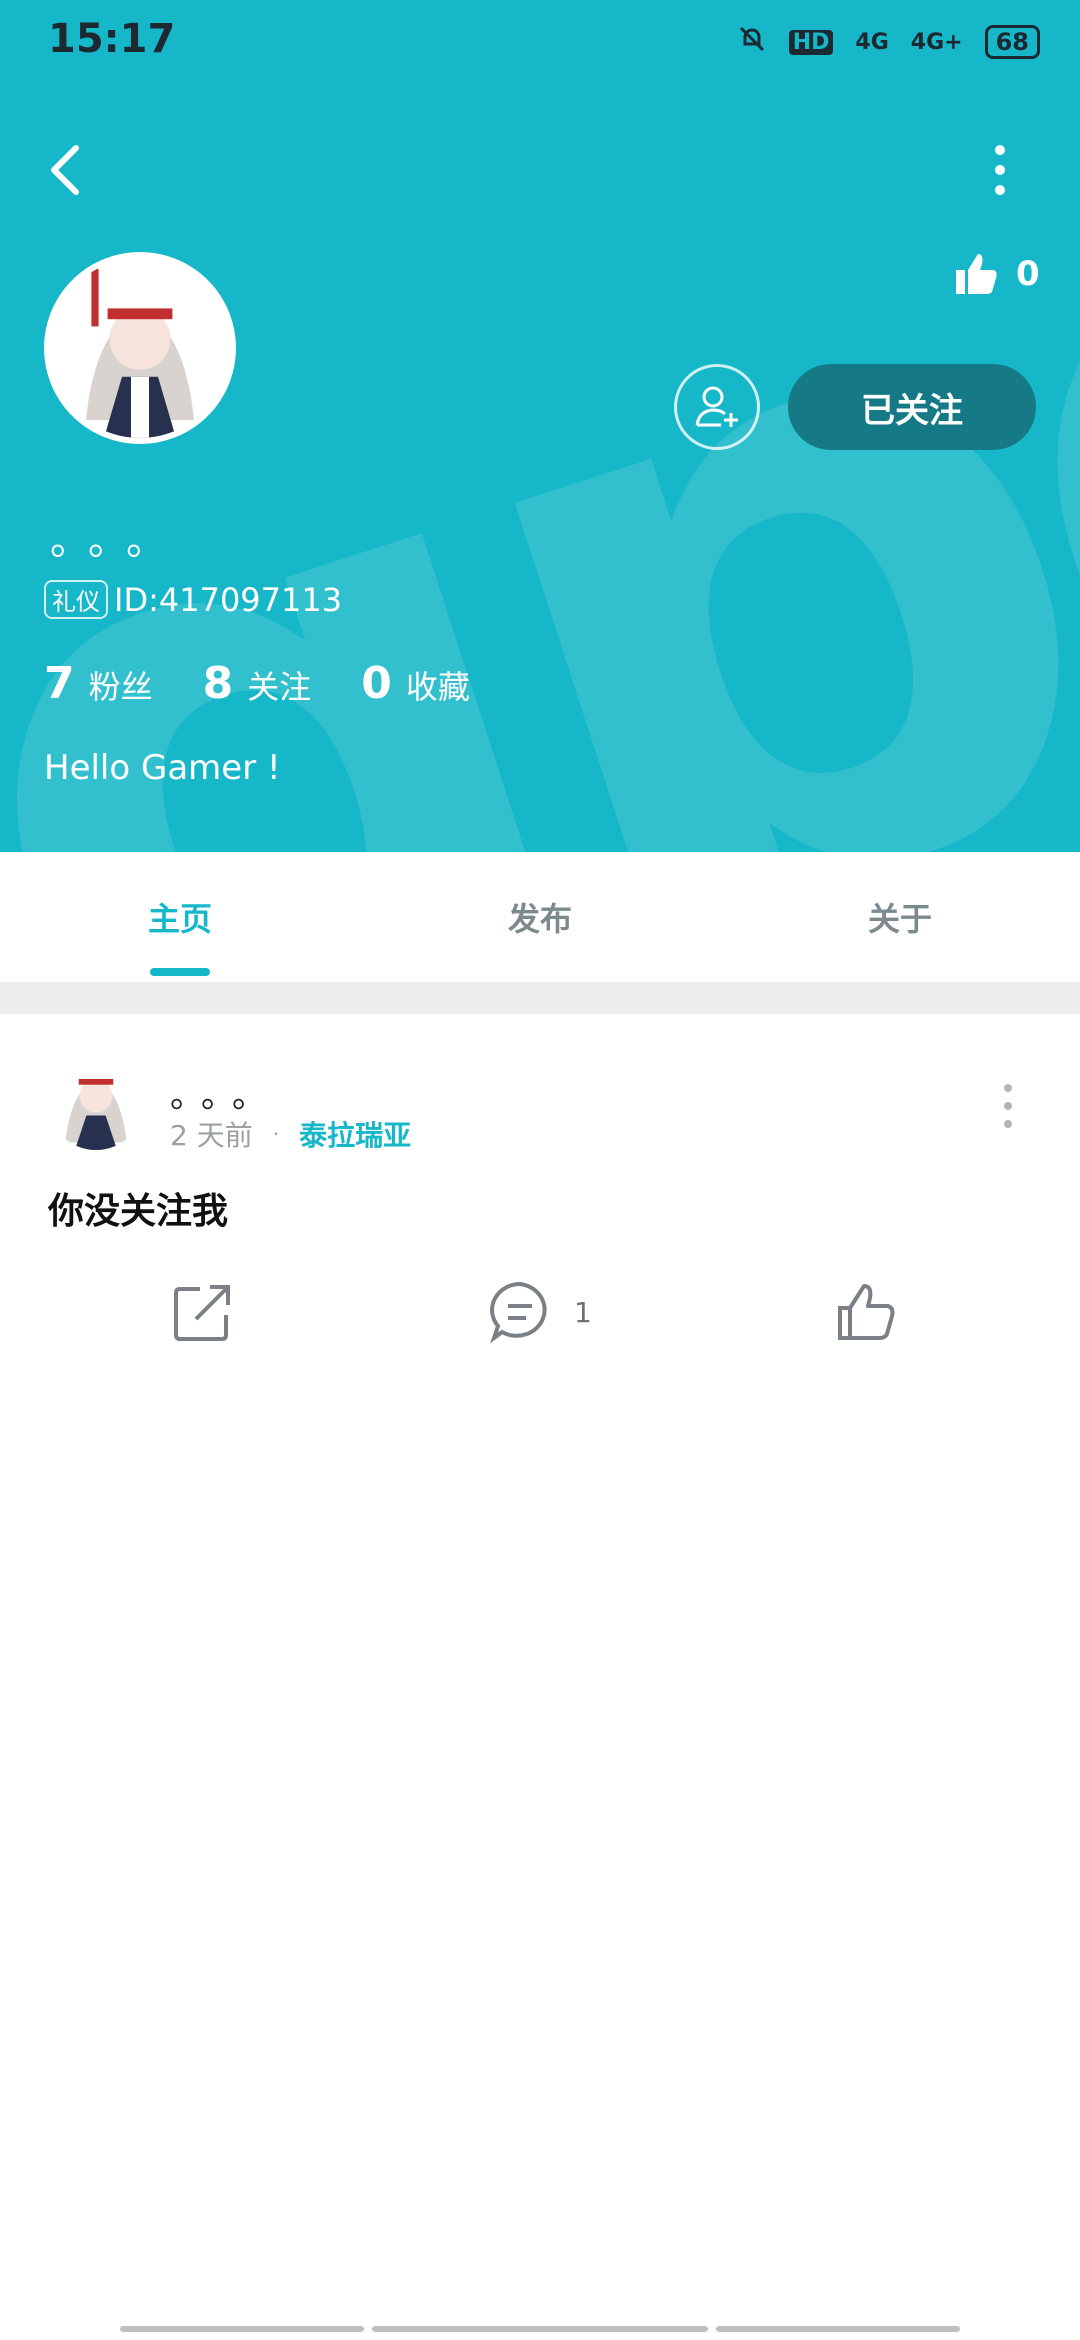 The height and width of the screenshot is (2340, 1080). I want to click on network-4g: 4G, so click(872, 42).